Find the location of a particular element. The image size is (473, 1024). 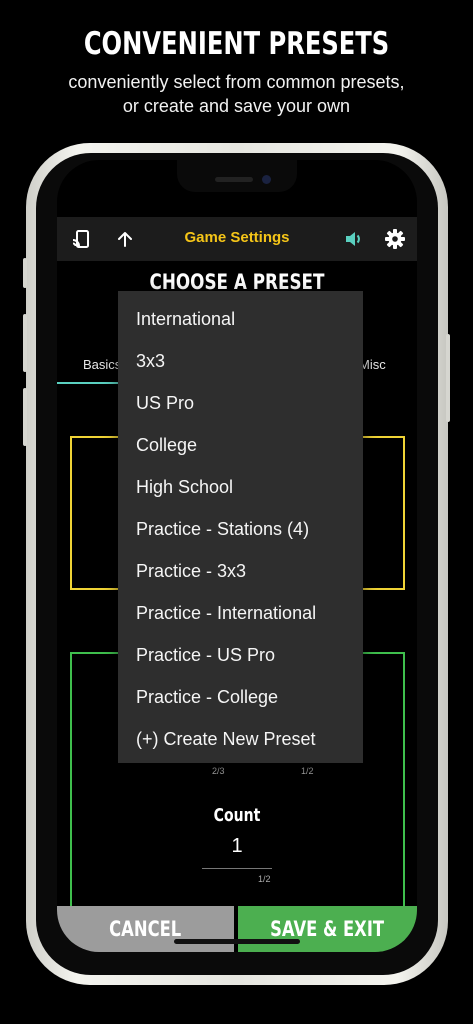

promo-subtitle-line-2: or create and save your own is located at coordinates (236, 106).